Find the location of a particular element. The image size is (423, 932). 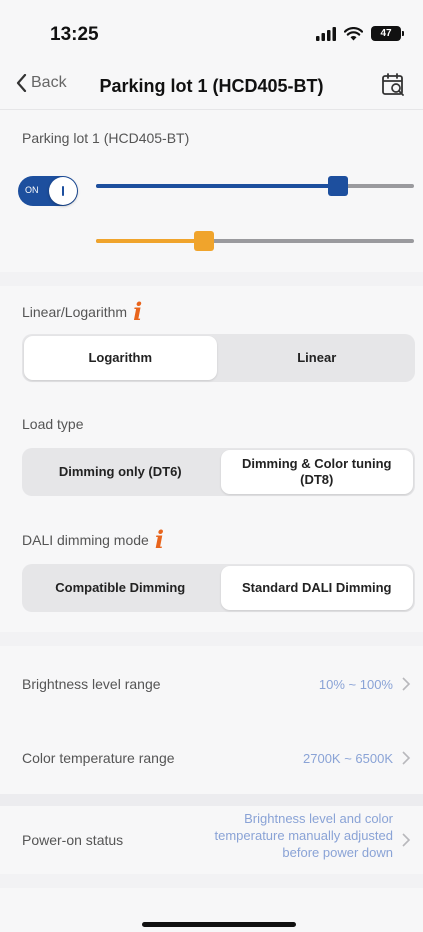

home-indicator is located at coordinates (219, 924).